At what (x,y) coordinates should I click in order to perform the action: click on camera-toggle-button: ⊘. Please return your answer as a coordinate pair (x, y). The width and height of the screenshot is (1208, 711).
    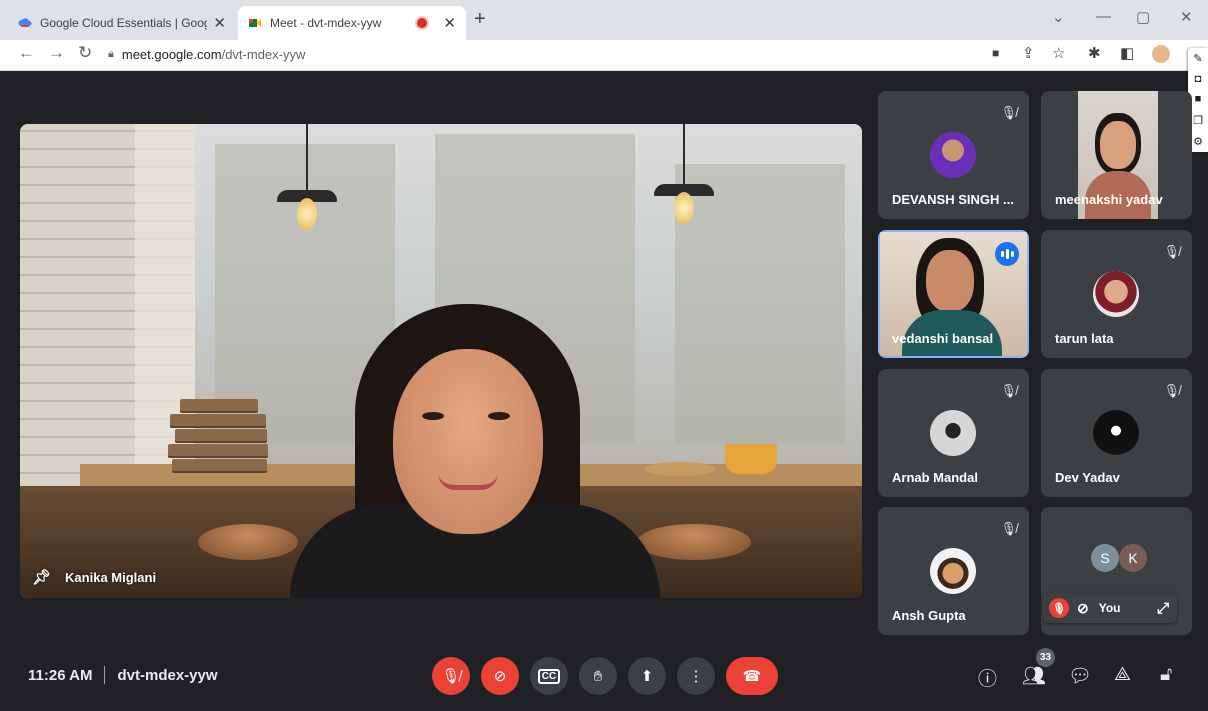
    Looking at the image, I should click on (500, 676).